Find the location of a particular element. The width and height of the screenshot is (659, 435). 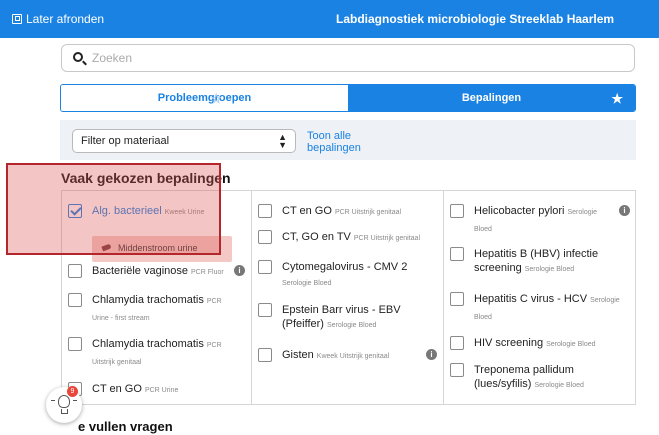

test-name: Hepatitis C virus - HCV is located at coordinates (531, 299).